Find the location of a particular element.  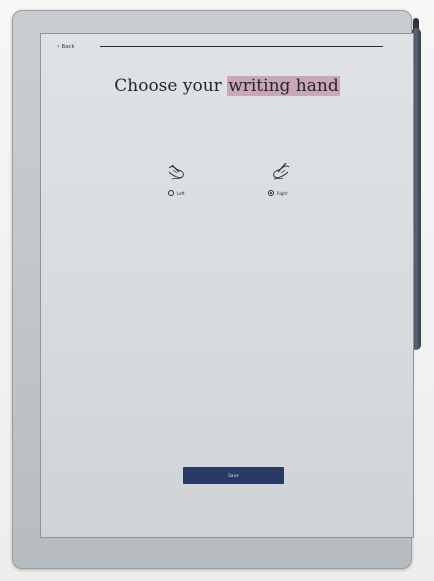

radio-left-label: Left is located at coordinates (181, 193).